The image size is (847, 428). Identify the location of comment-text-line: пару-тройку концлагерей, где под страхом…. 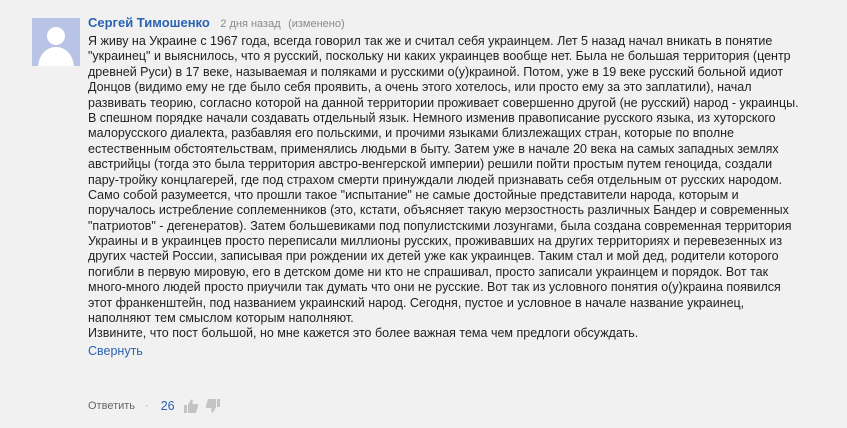
(435, 179).